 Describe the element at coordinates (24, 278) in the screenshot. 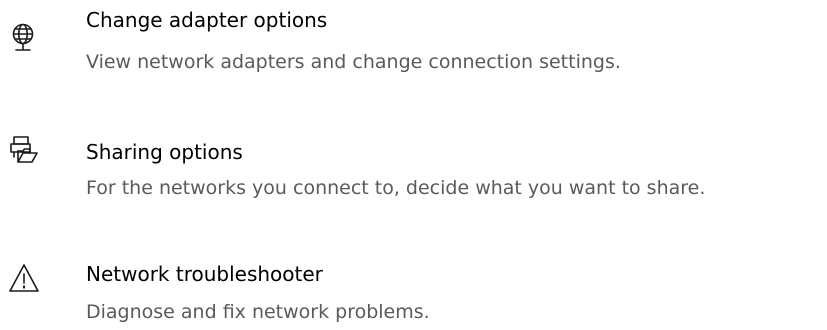

I see `warning-icon` at that location.